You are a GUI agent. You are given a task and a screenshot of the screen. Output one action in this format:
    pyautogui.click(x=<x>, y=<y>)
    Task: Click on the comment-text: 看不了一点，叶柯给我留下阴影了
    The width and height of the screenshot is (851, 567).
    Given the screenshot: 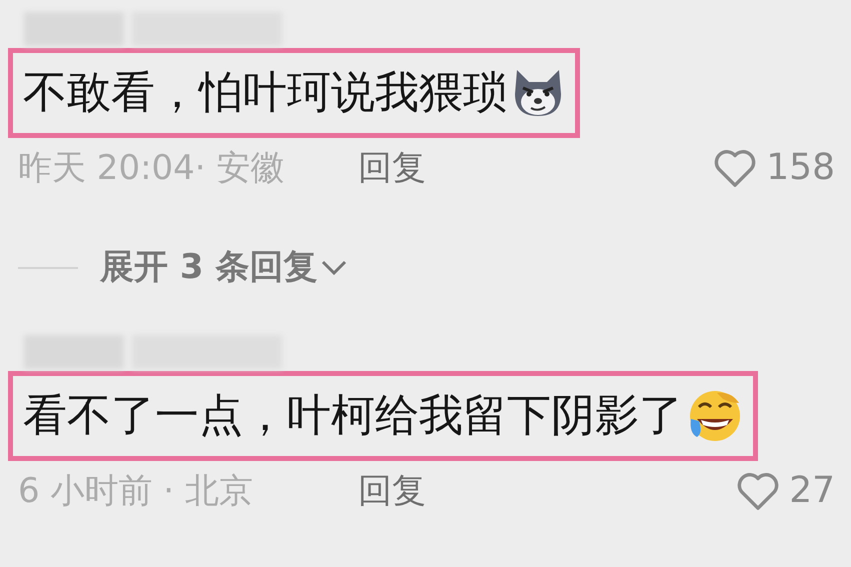 What is the action you would take?
    pyautogui.click(x=353, y=416)
    